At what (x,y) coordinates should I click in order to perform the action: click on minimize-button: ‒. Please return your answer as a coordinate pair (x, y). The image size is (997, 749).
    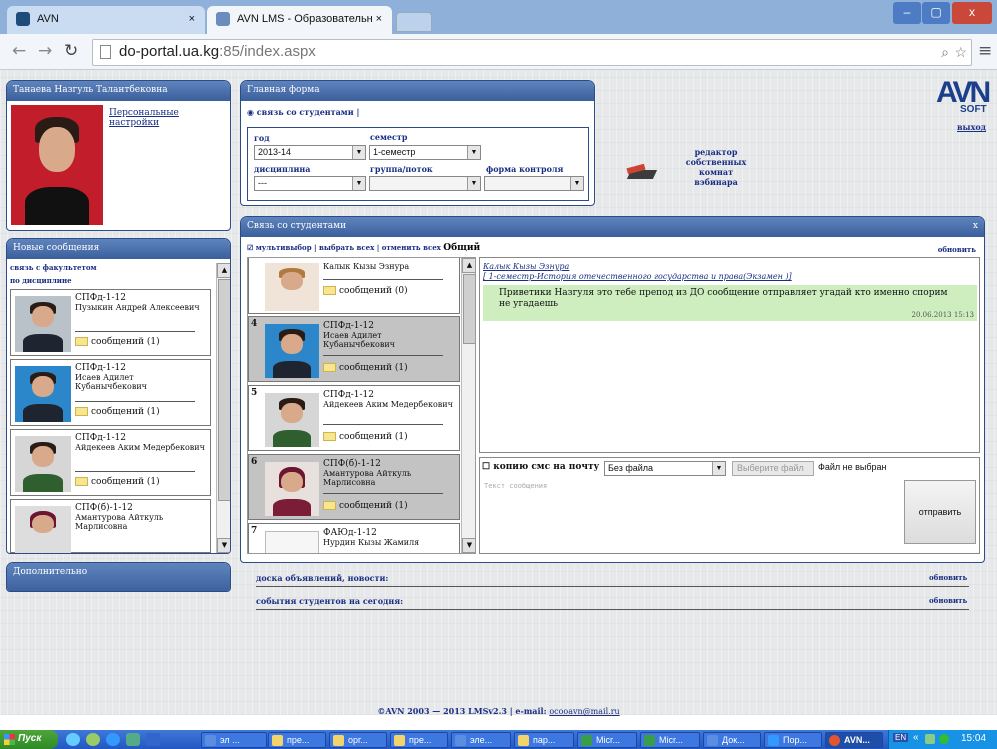
    Looking at the image, I should click on (907, 13).